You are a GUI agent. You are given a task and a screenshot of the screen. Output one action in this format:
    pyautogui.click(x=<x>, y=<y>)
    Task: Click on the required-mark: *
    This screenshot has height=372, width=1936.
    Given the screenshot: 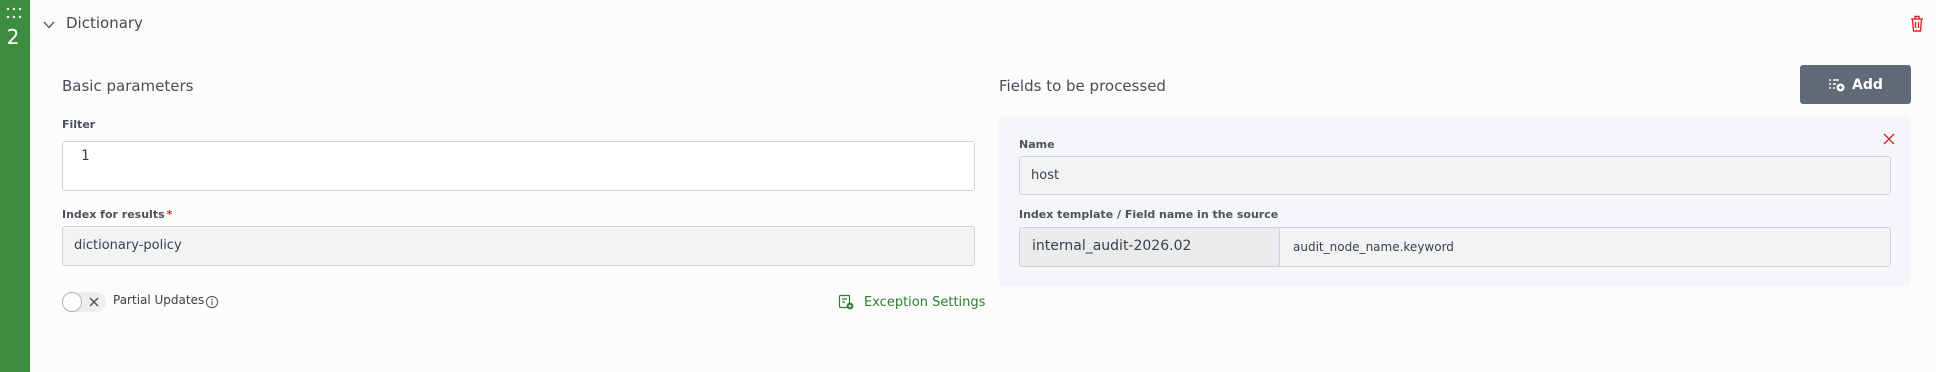 What is the action you would take?
    pyautogui.click(x=169, y=214)
    